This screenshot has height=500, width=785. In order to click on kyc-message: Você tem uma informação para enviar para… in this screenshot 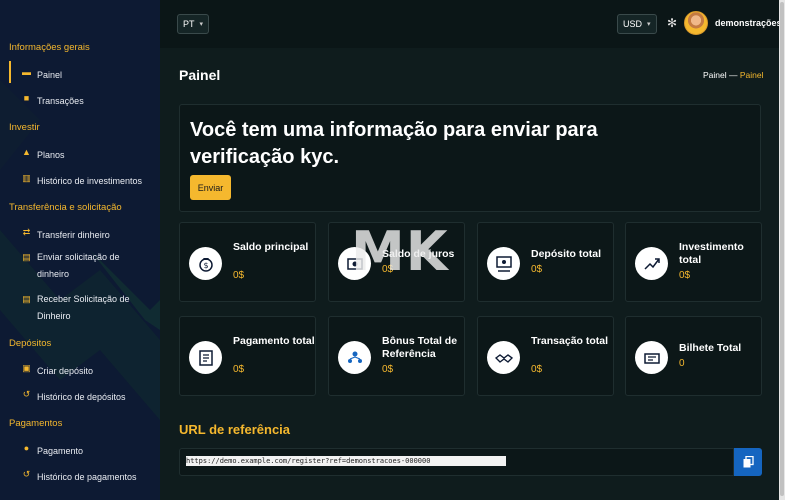, I will do `click(394, 143)`.